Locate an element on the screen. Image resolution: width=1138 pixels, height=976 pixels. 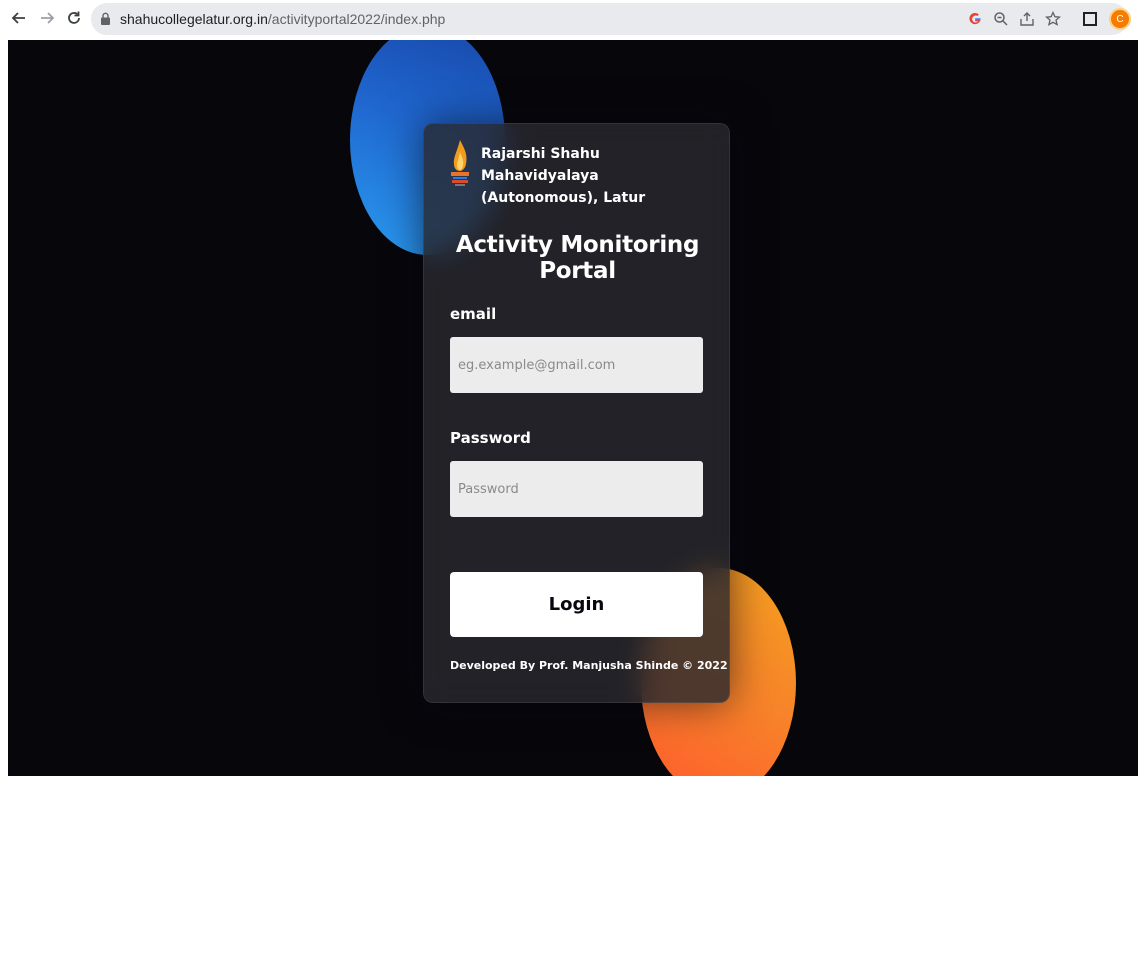
zoom-icon is located at coordinates (1001, 19).